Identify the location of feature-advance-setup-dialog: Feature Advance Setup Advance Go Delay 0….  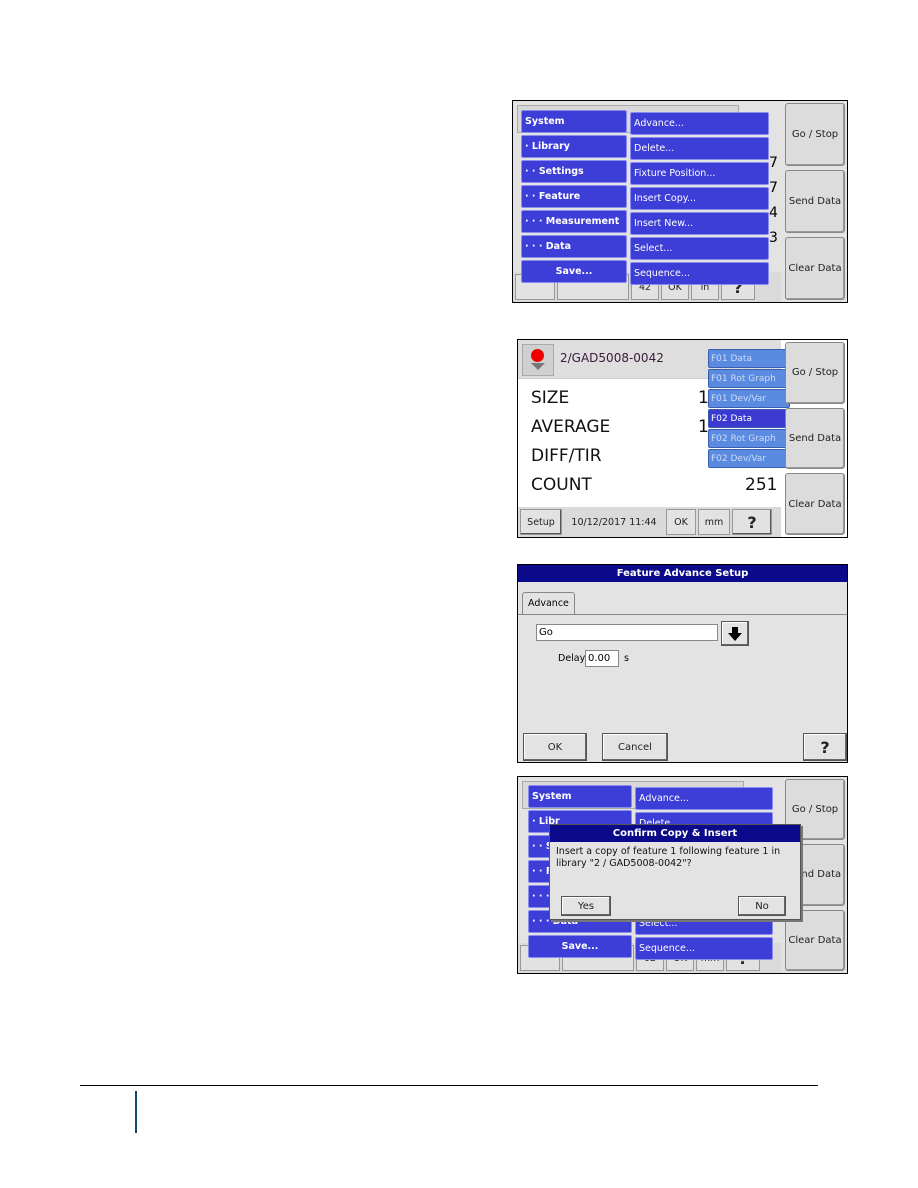
(682, 663).